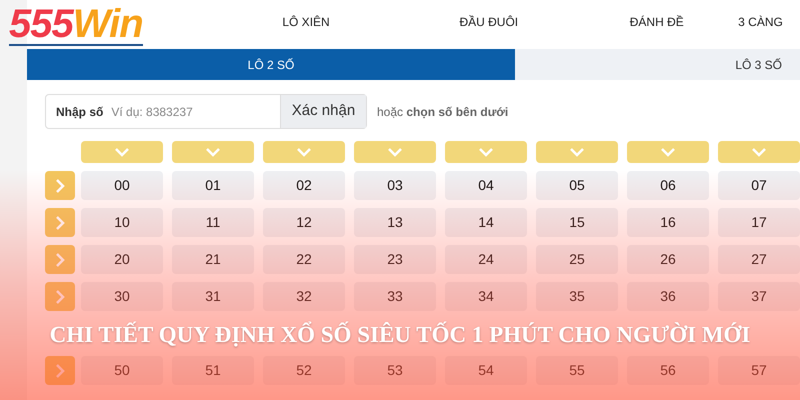  I want to click on input-label: Nhập số, so click(80, 112).